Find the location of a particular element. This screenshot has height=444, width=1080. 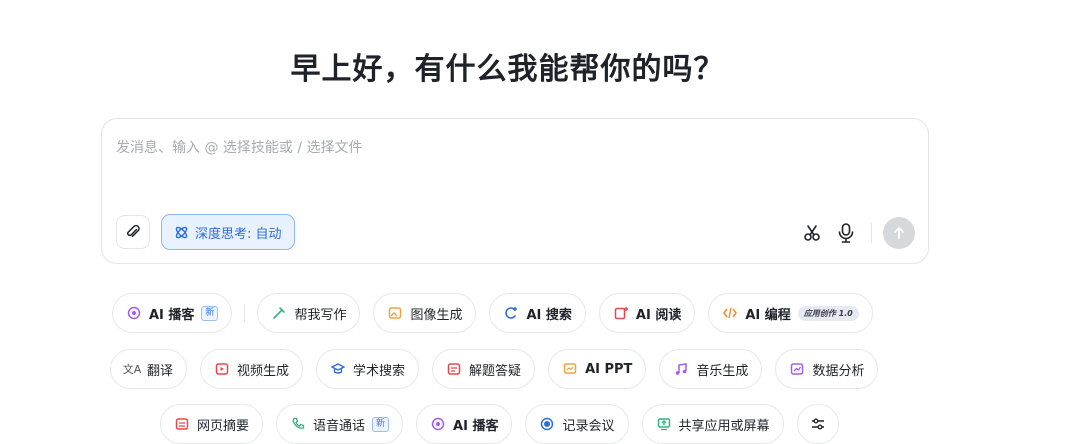

toolbar-divider is located at coordinates (871, 233).